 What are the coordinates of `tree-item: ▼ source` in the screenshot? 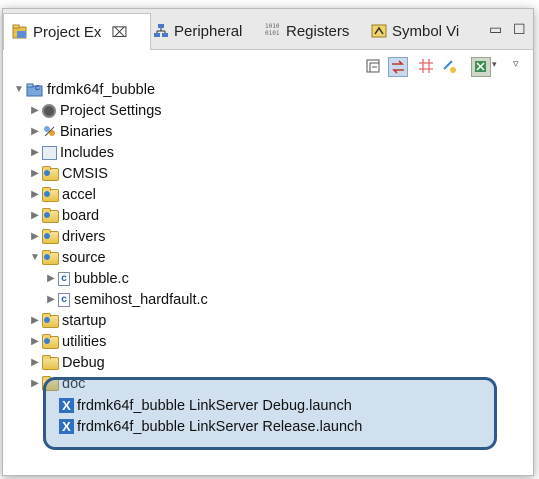 It's located at (67, 257).